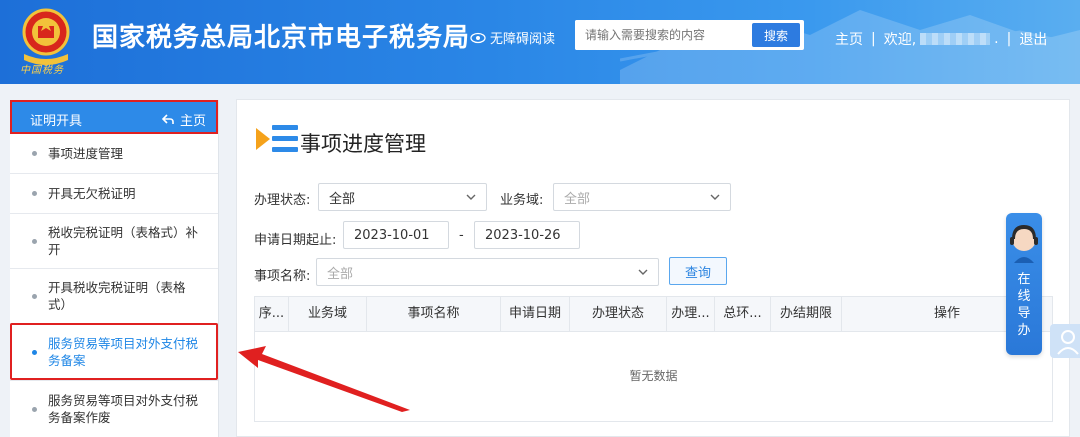 The width and height of the screenshot is (1080, 437). I want to click on search-box: 搜索, so click(689, 35).